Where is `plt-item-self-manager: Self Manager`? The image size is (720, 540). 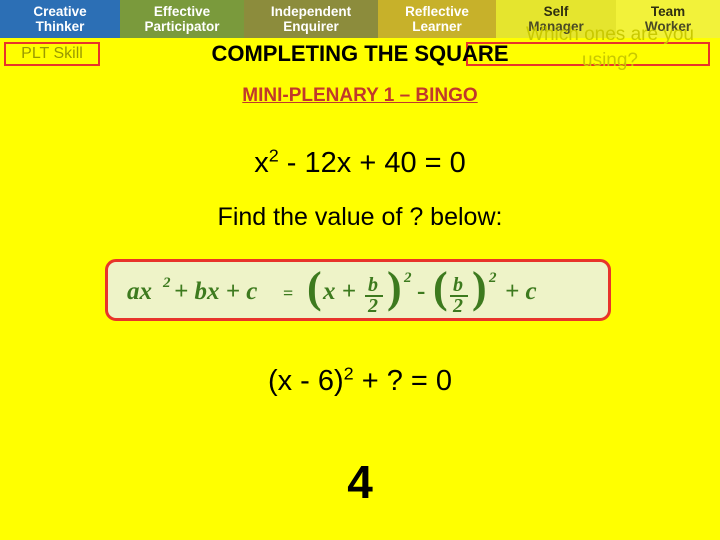
plt-item-self-manager: Self Manager is located at coordinates (556, 19).